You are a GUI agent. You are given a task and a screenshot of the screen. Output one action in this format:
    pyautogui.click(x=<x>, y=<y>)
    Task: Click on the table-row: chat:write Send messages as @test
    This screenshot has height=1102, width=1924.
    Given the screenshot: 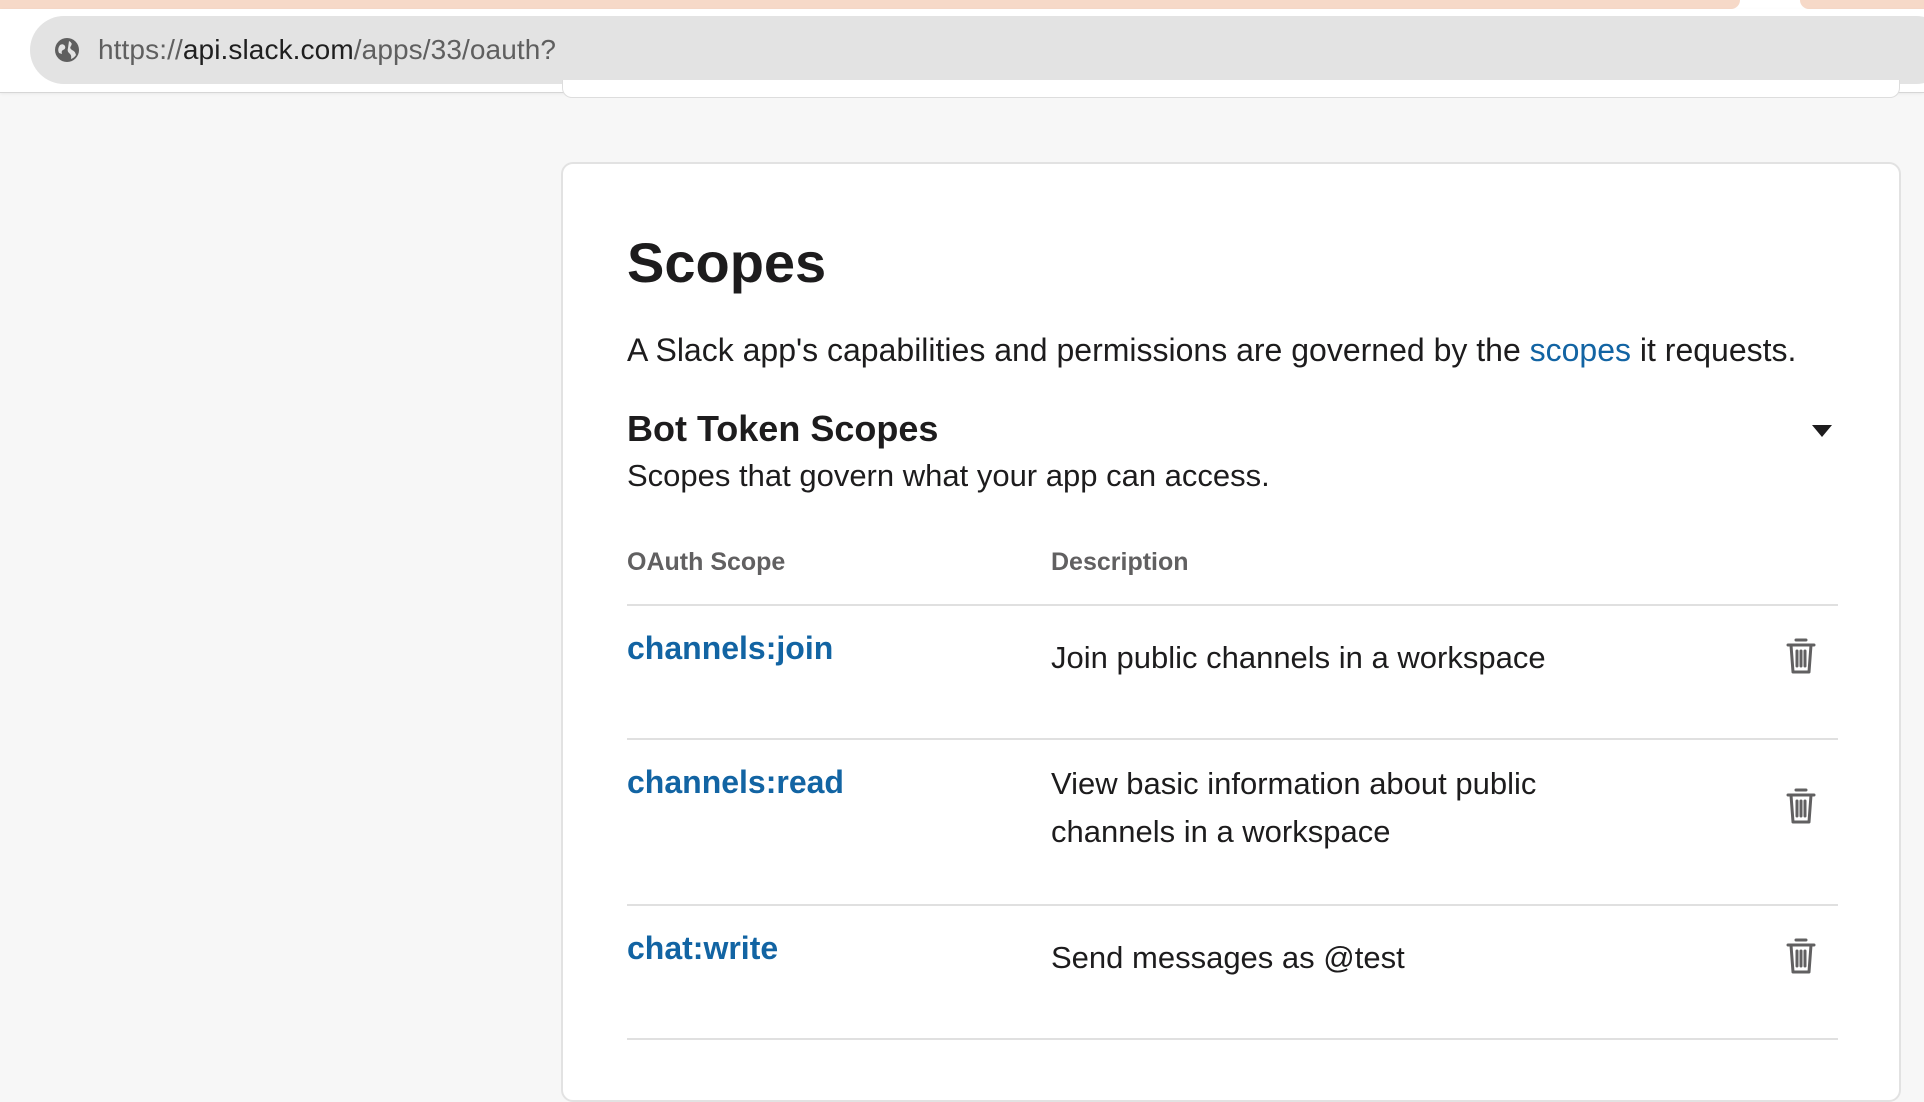 What is the action you would take?
    pyautogui.click(x=1232, y=973)
    